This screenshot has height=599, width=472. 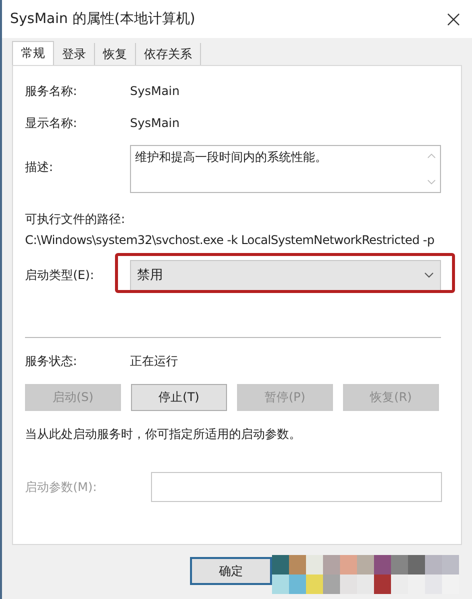 What do you see at coordinates (285, 169) in the screenshot?
I see `description-box: 维护和提高一段时间内的系统性能。` at bounding box center [285, 169].